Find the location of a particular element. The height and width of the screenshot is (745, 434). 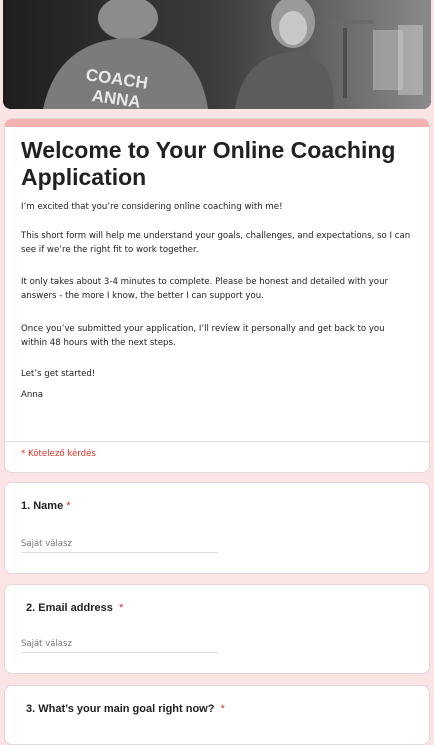

question-title: 3. What’s your main goal right now? * is located at coordinates (125, 709).